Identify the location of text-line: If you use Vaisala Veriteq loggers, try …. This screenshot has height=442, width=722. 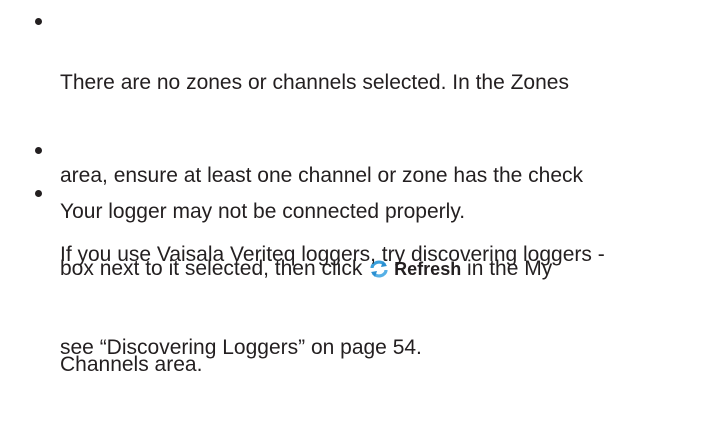
(332, 254).